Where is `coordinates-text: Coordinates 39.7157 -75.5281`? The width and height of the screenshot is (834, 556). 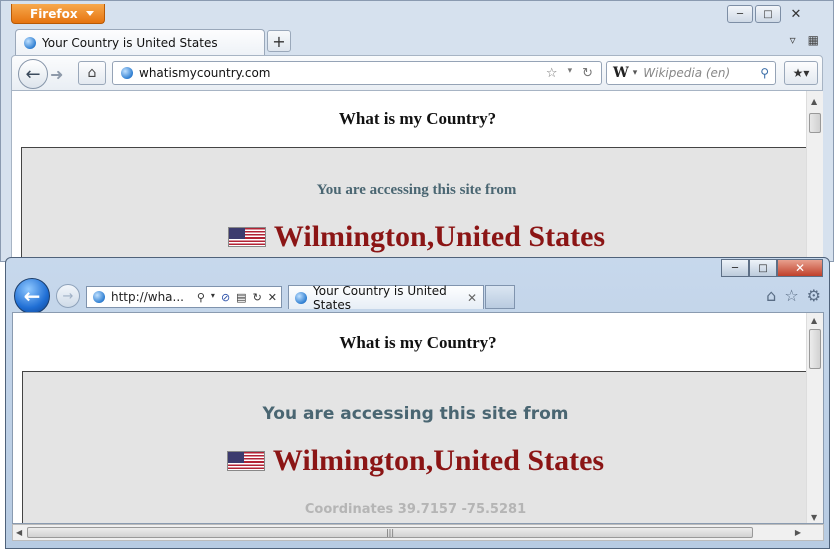 coordinates-text: Coordinates 39.7157 -75.5281 is located at coordinates (415, 509).